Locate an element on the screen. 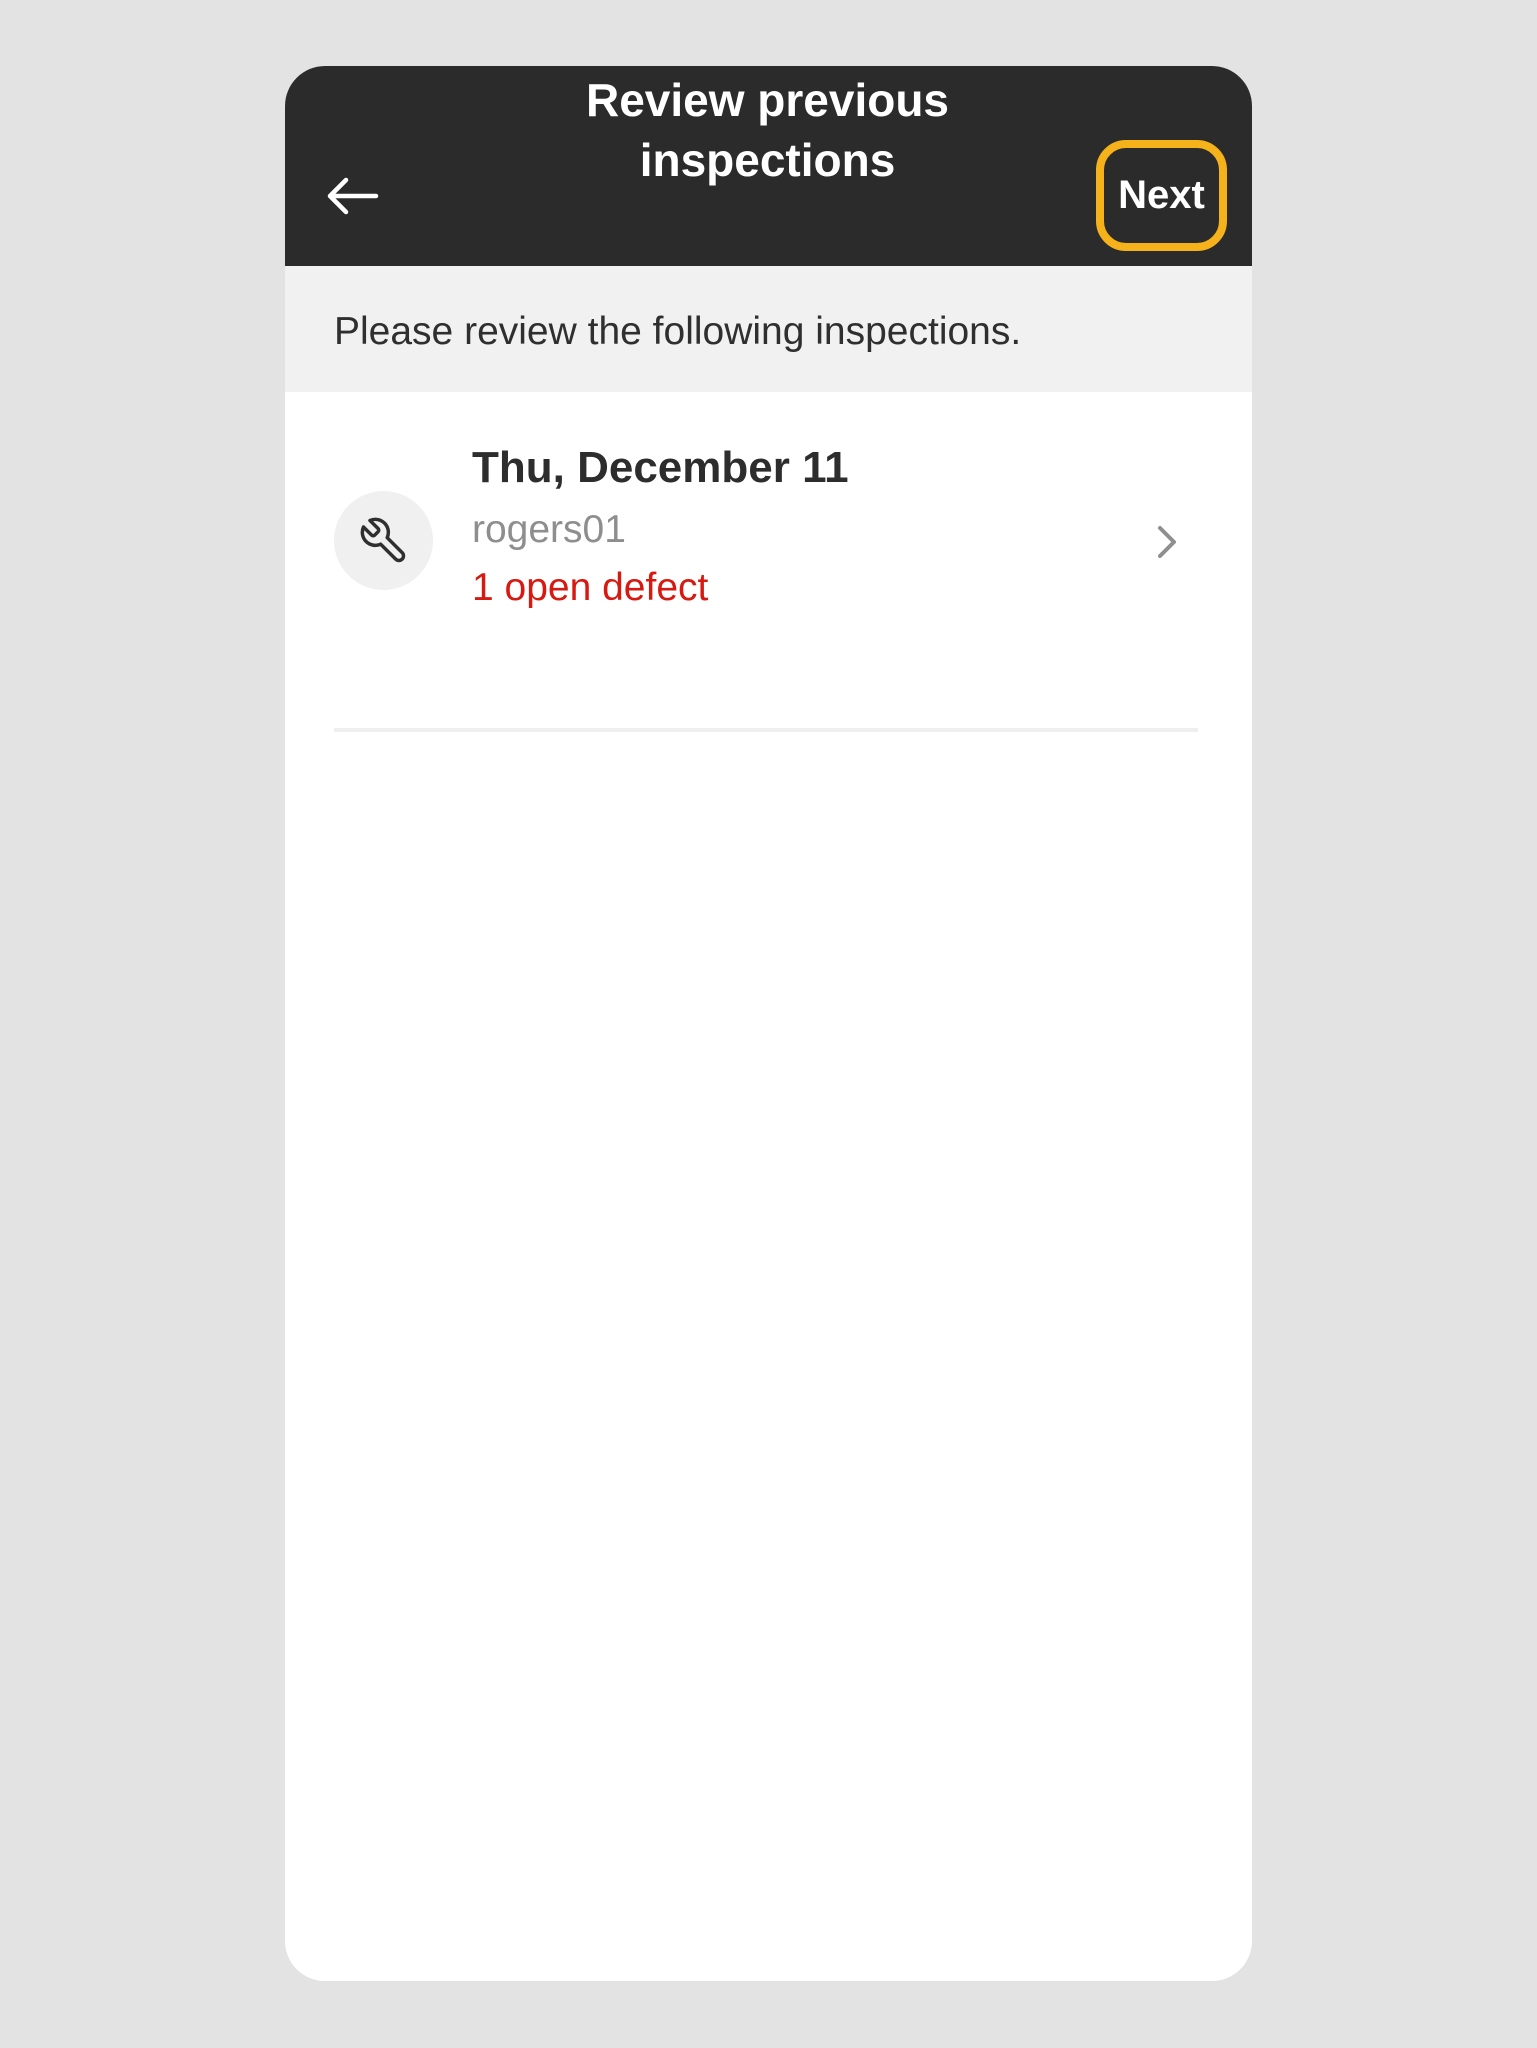 This screenshot has height=2048, width=1537. top-app-bar: Review previous inspections Next is located at coordinates (768, 166).